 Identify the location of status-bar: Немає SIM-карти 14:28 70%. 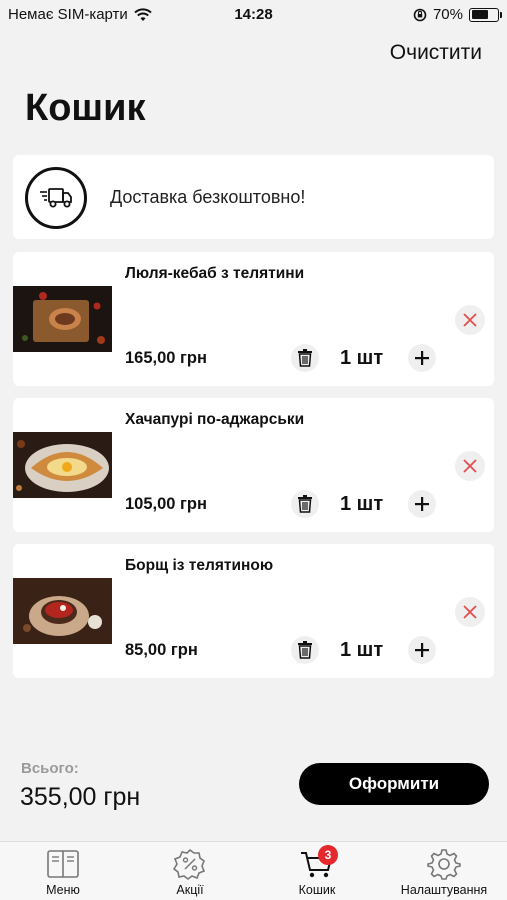
(253, 15).